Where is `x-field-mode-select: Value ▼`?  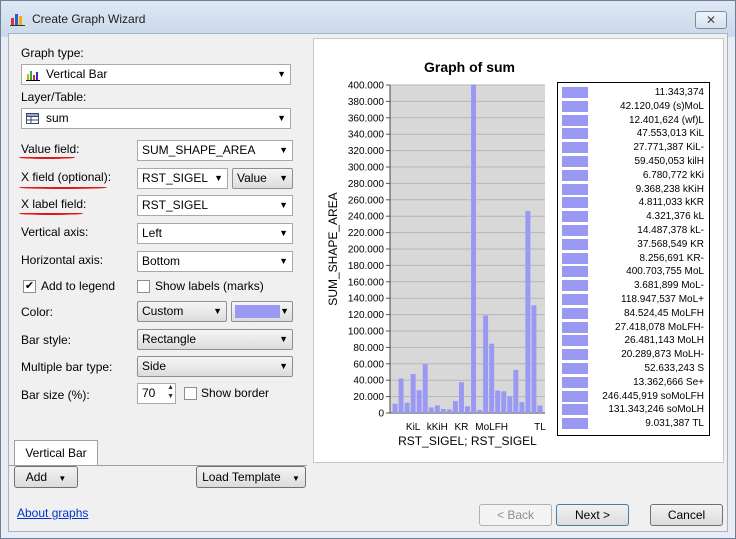
x-field-mode-select: Value ▼ is located at coordinates (262, 178).